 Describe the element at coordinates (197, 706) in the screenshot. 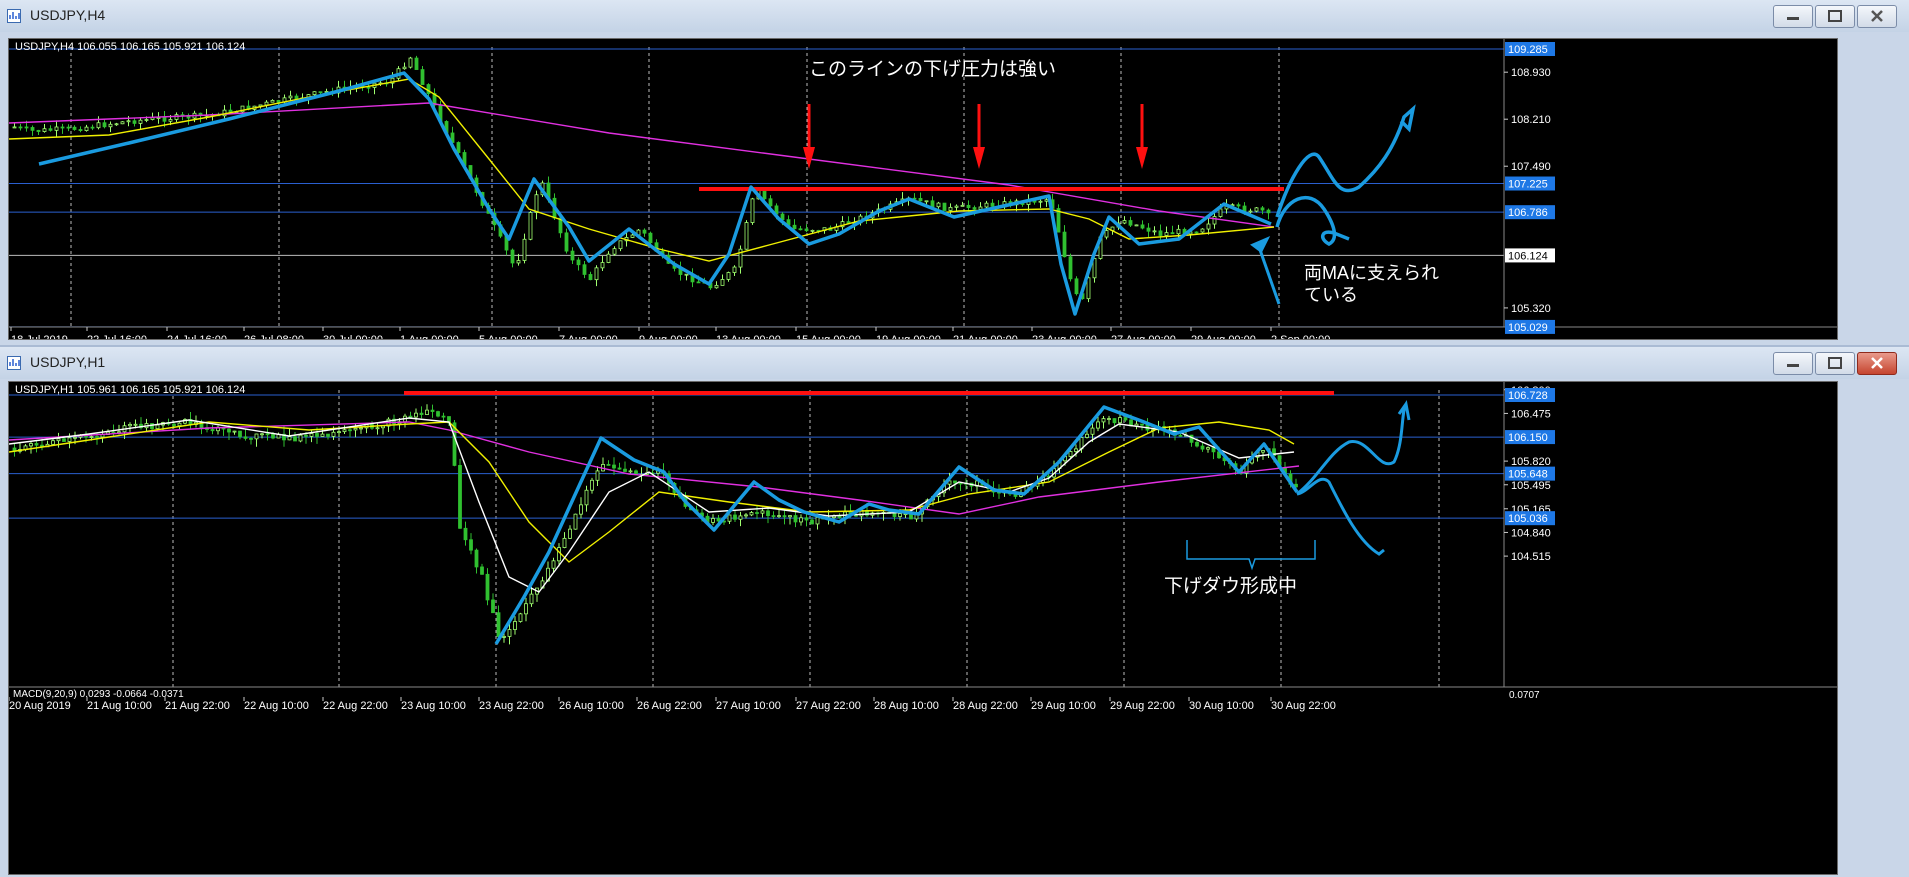

I see `time-axis-label: 21 Aug 22:00` at that location.